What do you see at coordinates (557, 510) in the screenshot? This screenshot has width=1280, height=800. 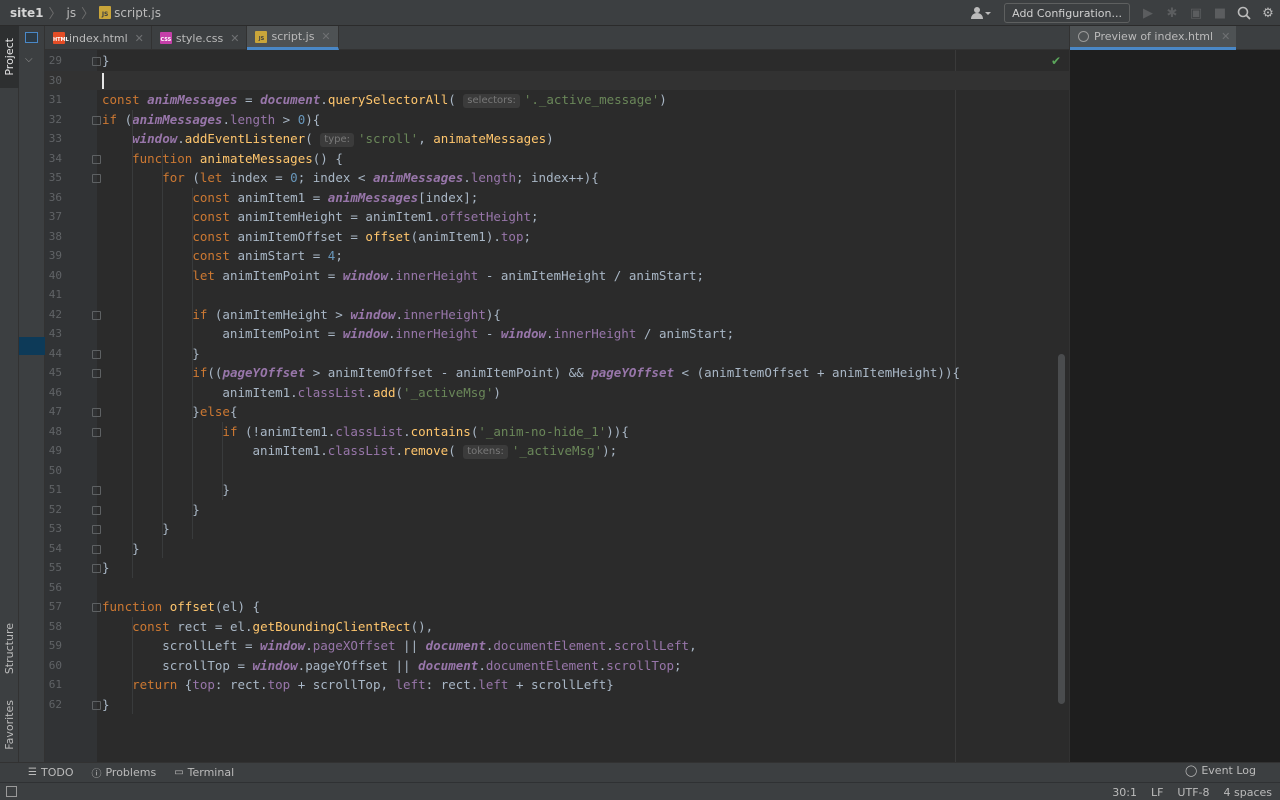 I see `code-line: 52 }` at bounding box center [557, 510].